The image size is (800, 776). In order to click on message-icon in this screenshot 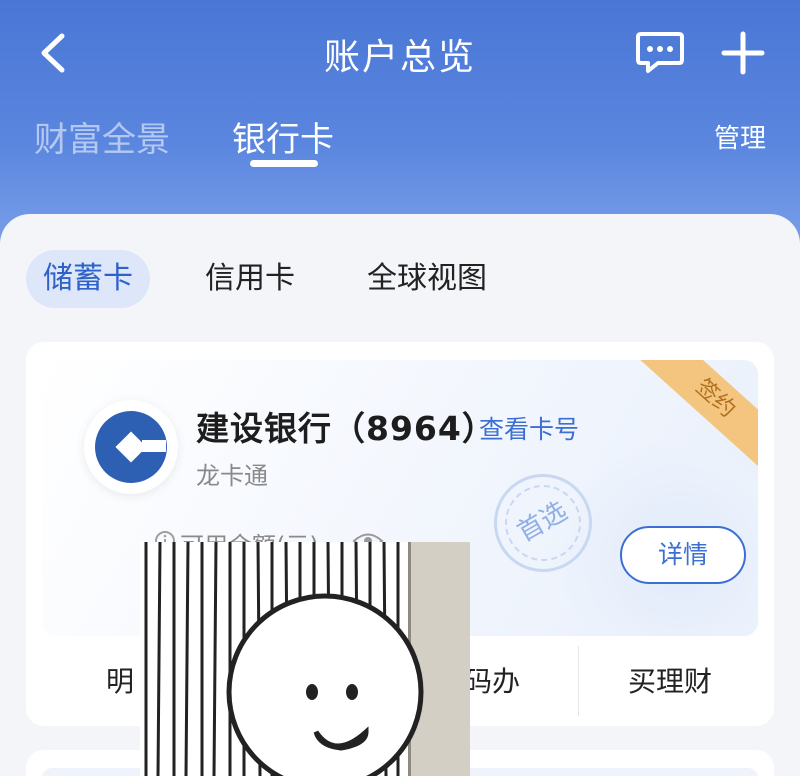, I will do `click(660, 52)`.